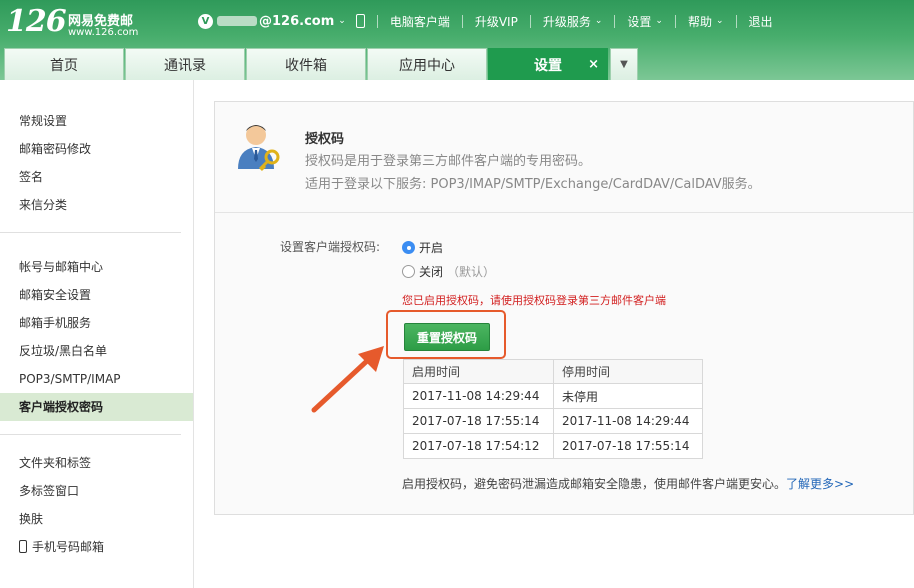 The image size is (914, 588). I want to click on sidebar-item-mobile-service: 邮箱手机服务, so click(96, 323).